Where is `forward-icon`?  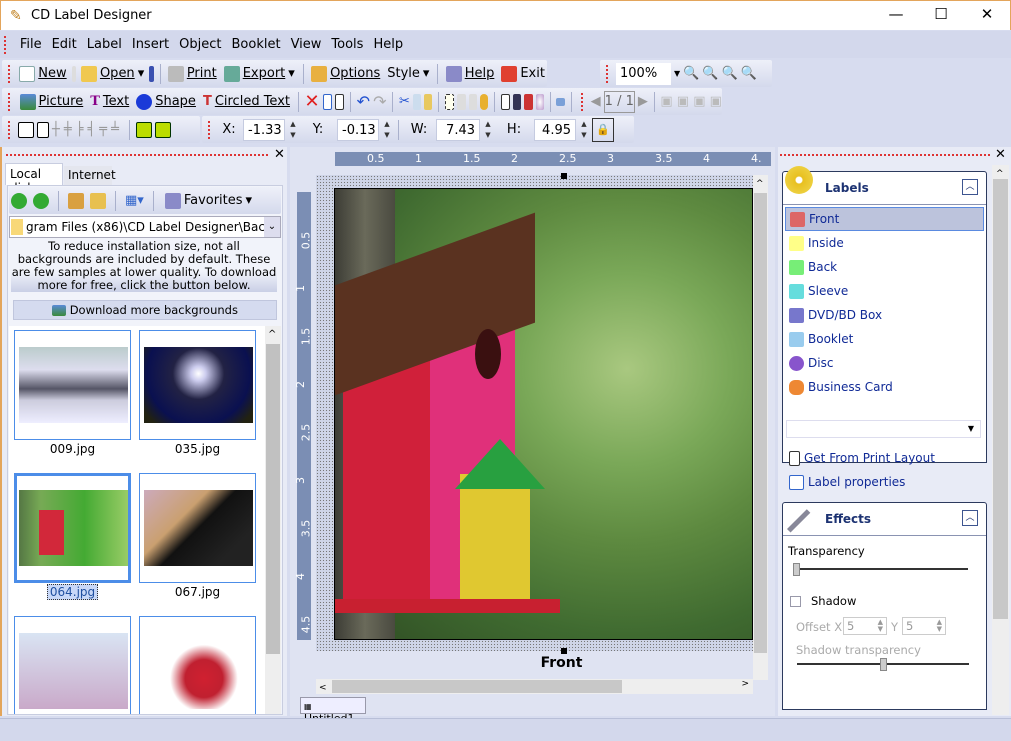 forward-icon is located at coordinates (41, 200).